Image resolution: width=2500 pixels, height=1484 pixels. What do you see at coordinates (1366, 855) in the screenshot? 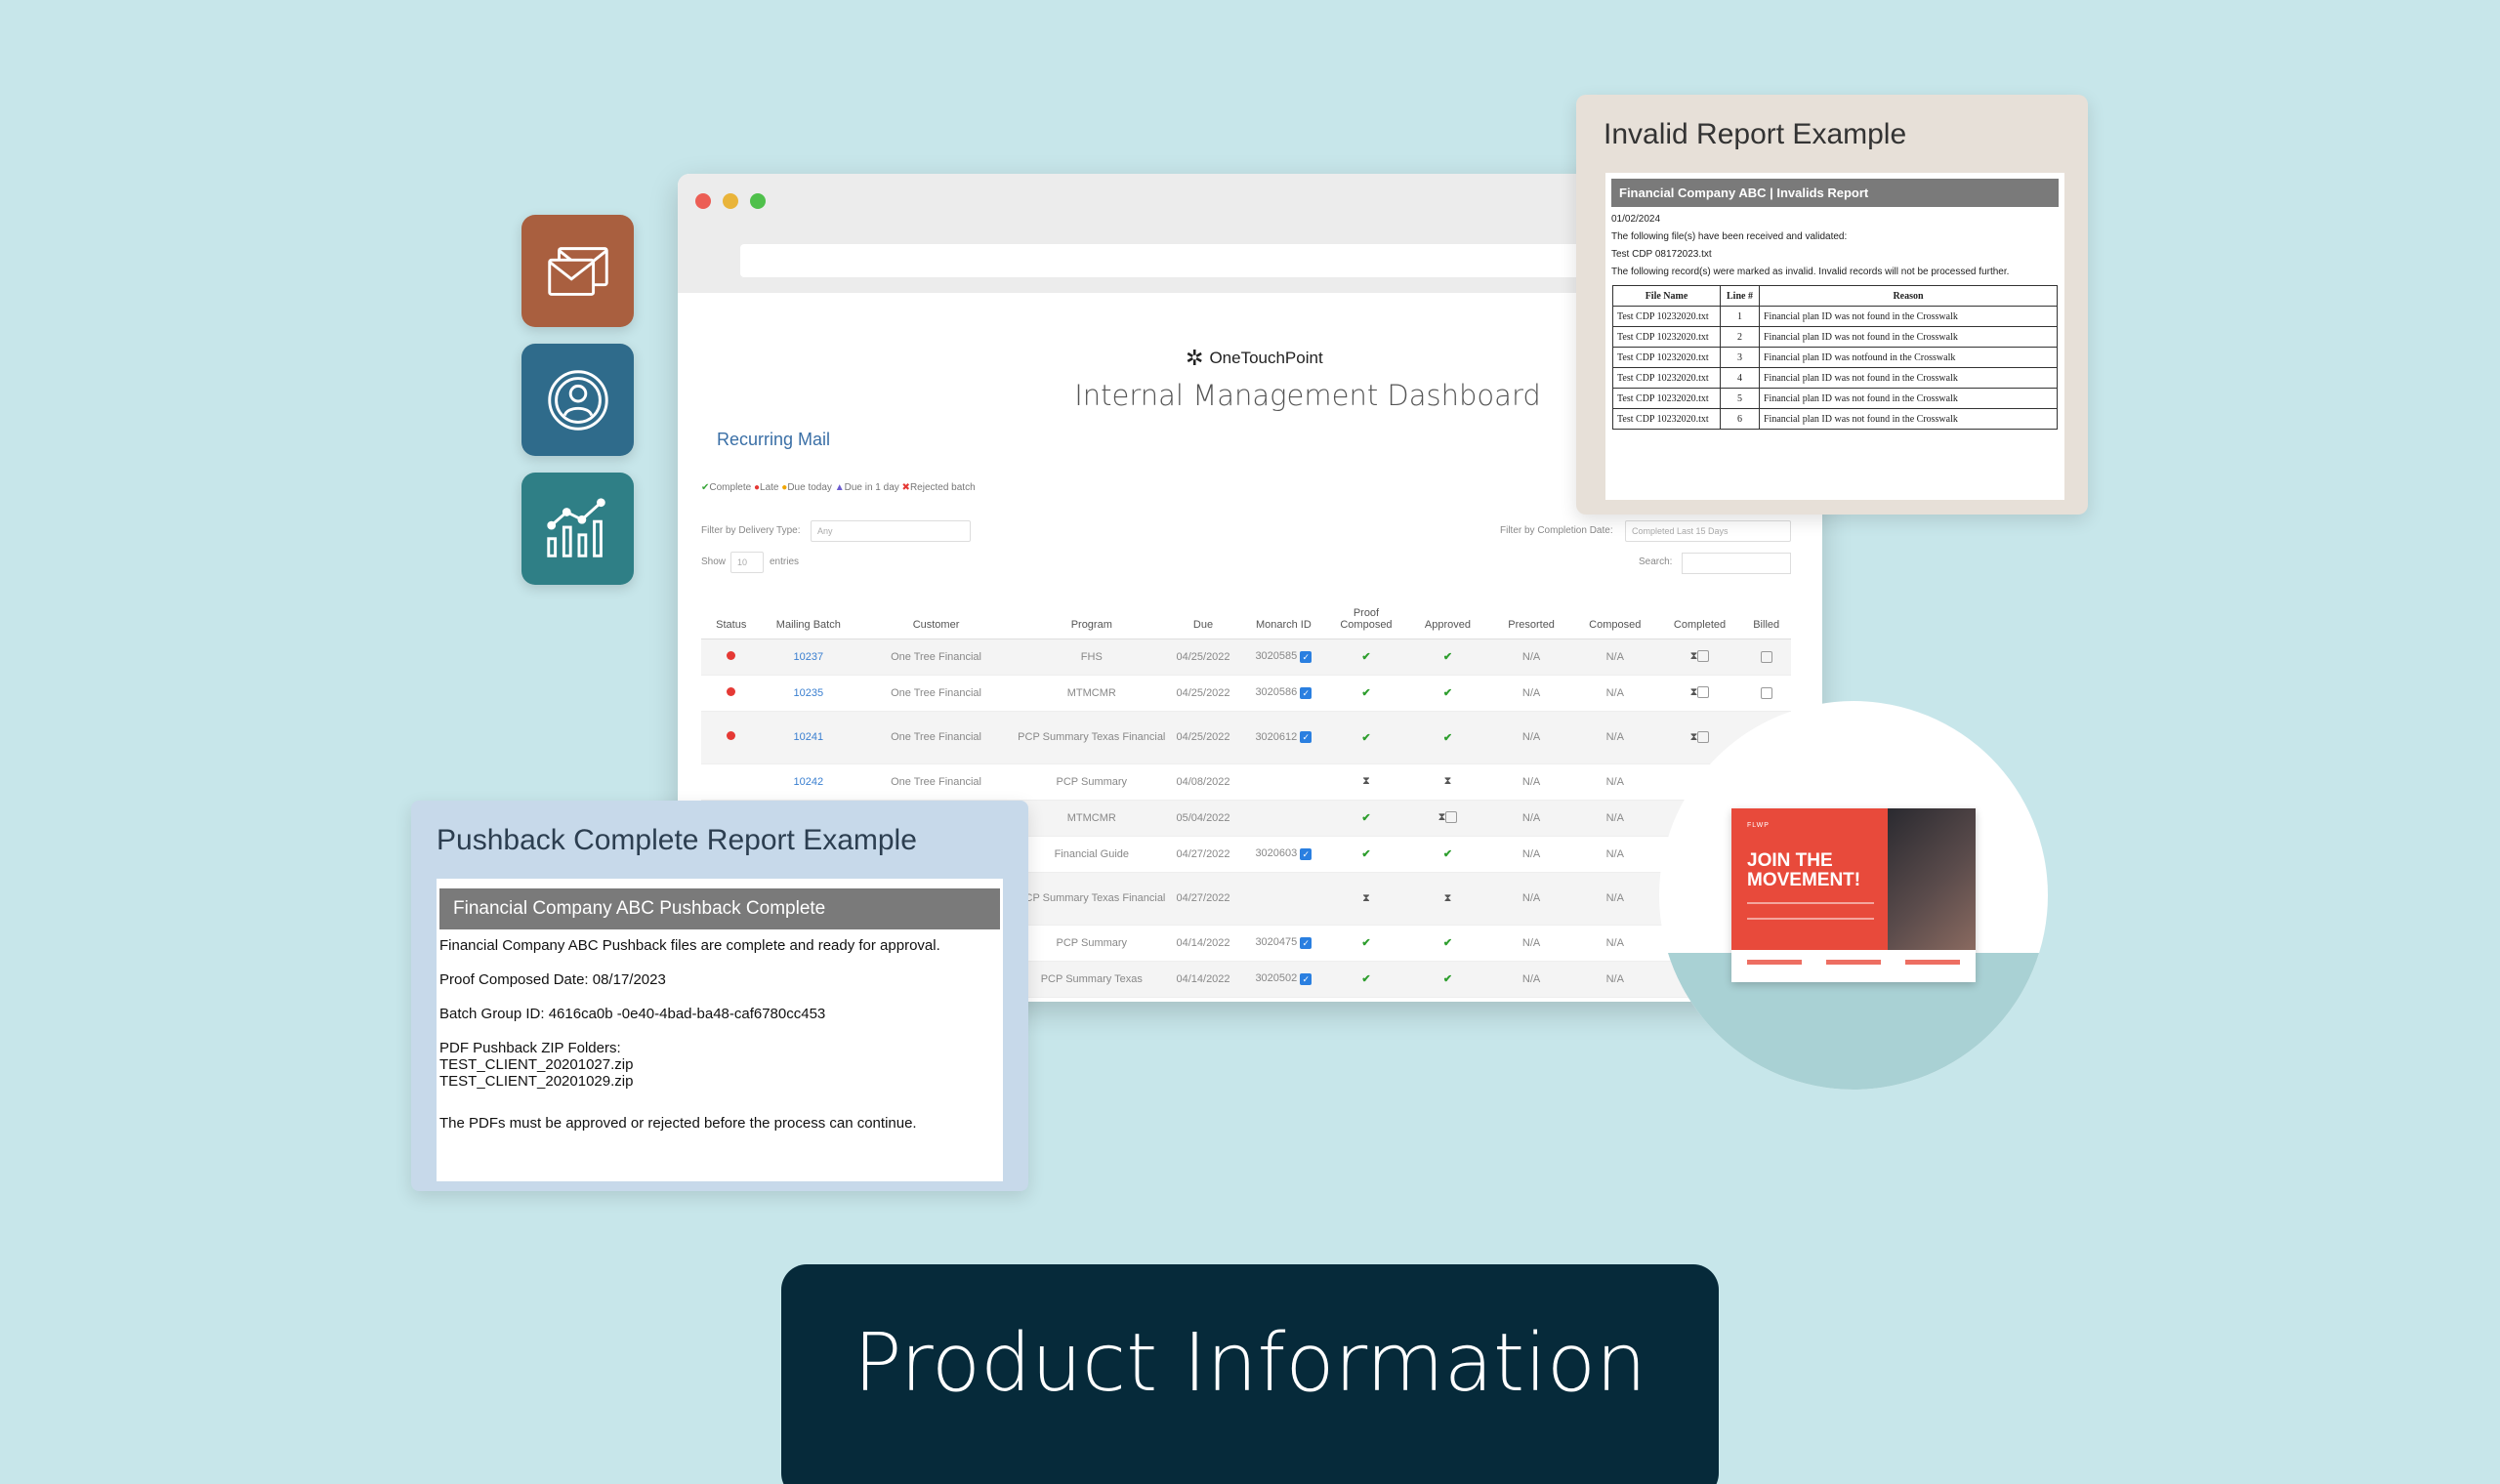
I see `proof-cell: ✔` at bounding box center [1366, 855].